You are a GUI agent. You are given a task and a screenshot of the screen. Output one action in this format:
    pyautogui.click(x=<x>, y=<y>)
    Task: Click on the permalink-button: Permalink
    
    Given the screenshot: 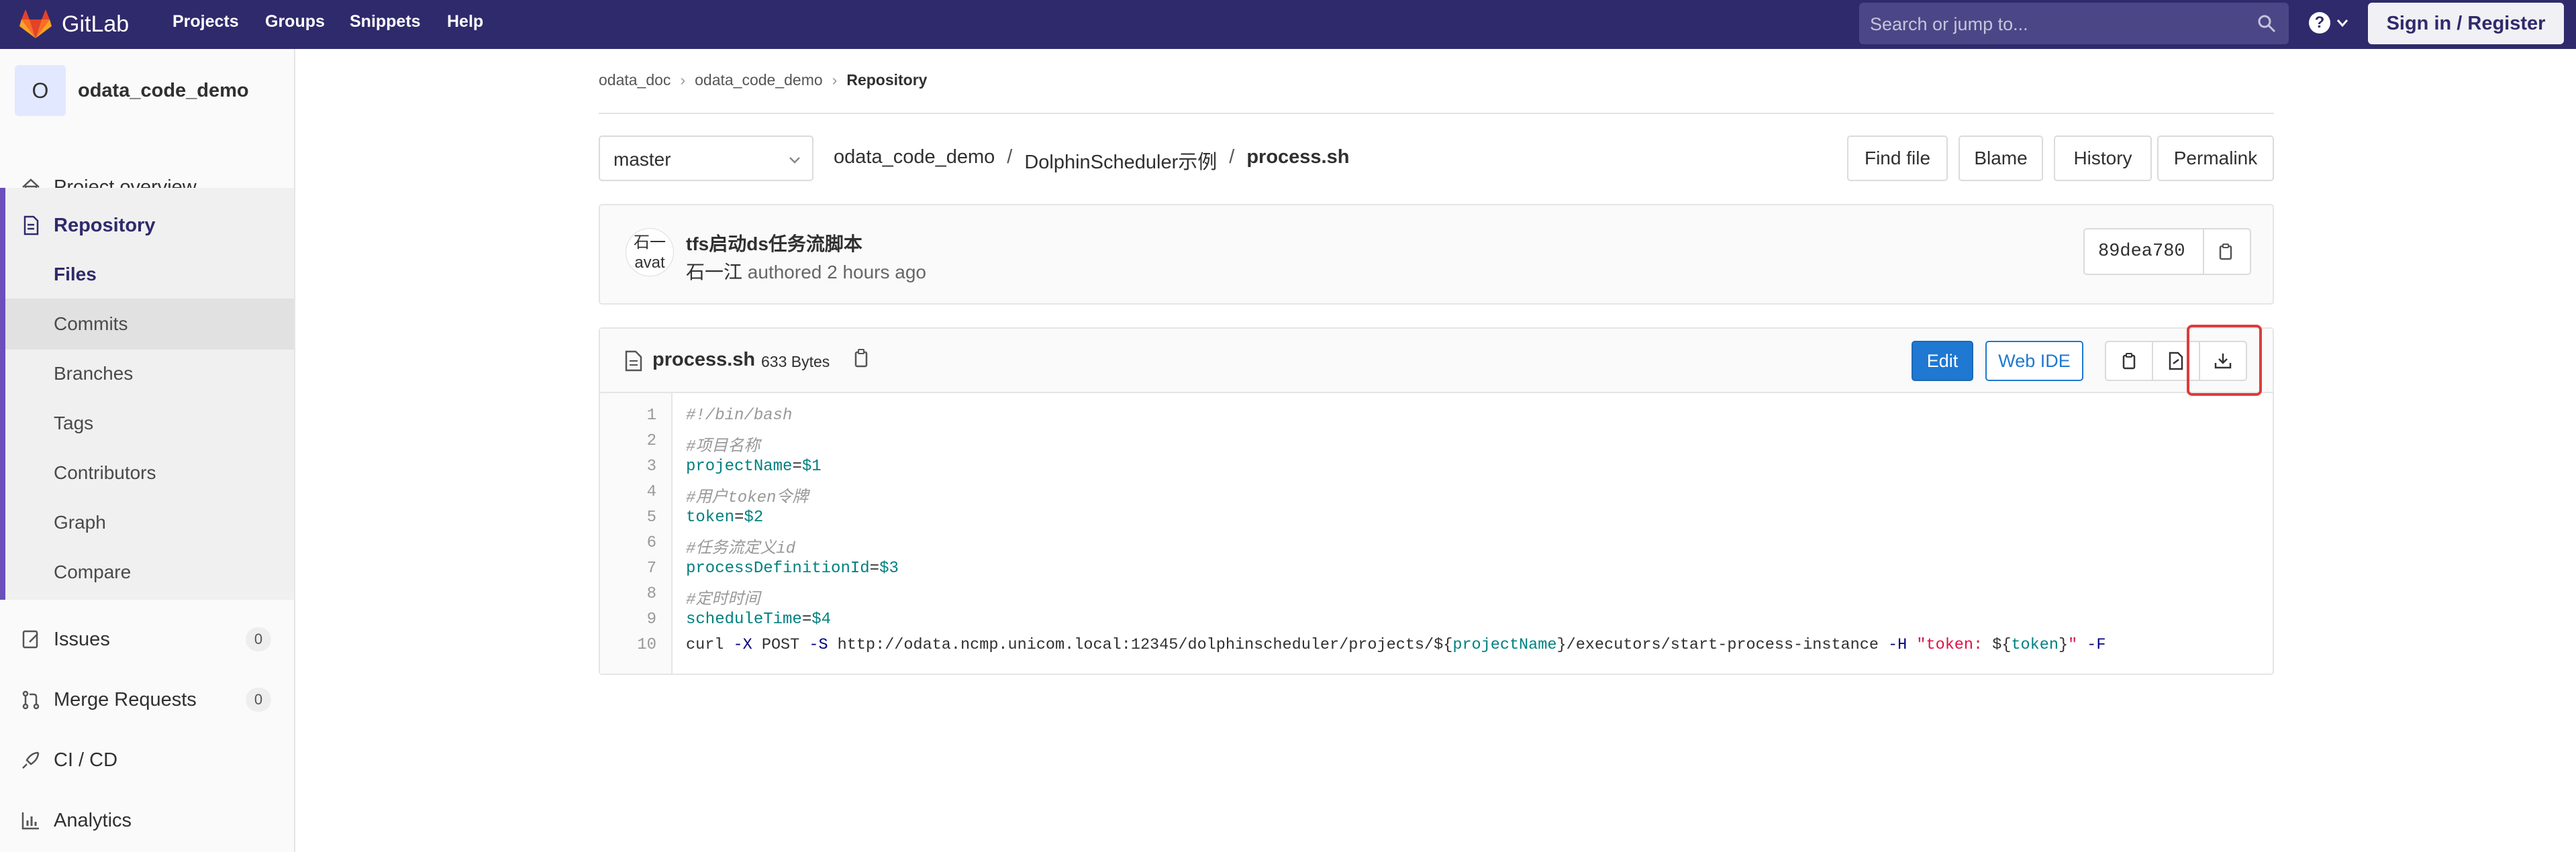 What is the action you would take?
    pyautogui.click(x=2215, y=158)
    